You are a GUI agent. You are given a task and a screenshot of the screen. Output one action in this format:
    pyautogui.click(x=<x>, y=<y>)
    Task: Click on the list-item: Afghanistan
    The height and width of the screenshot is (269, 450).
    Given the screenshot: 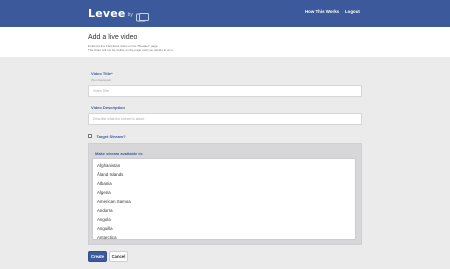 What is the action you would take?
    pyautogui.click(x=108, y=165)
    